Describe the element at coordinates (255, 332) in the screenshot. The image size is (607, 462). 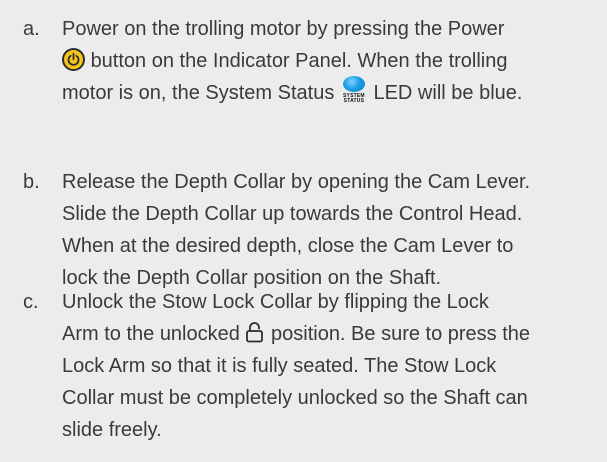
I see `unlocked-padlock-icon` at that location.